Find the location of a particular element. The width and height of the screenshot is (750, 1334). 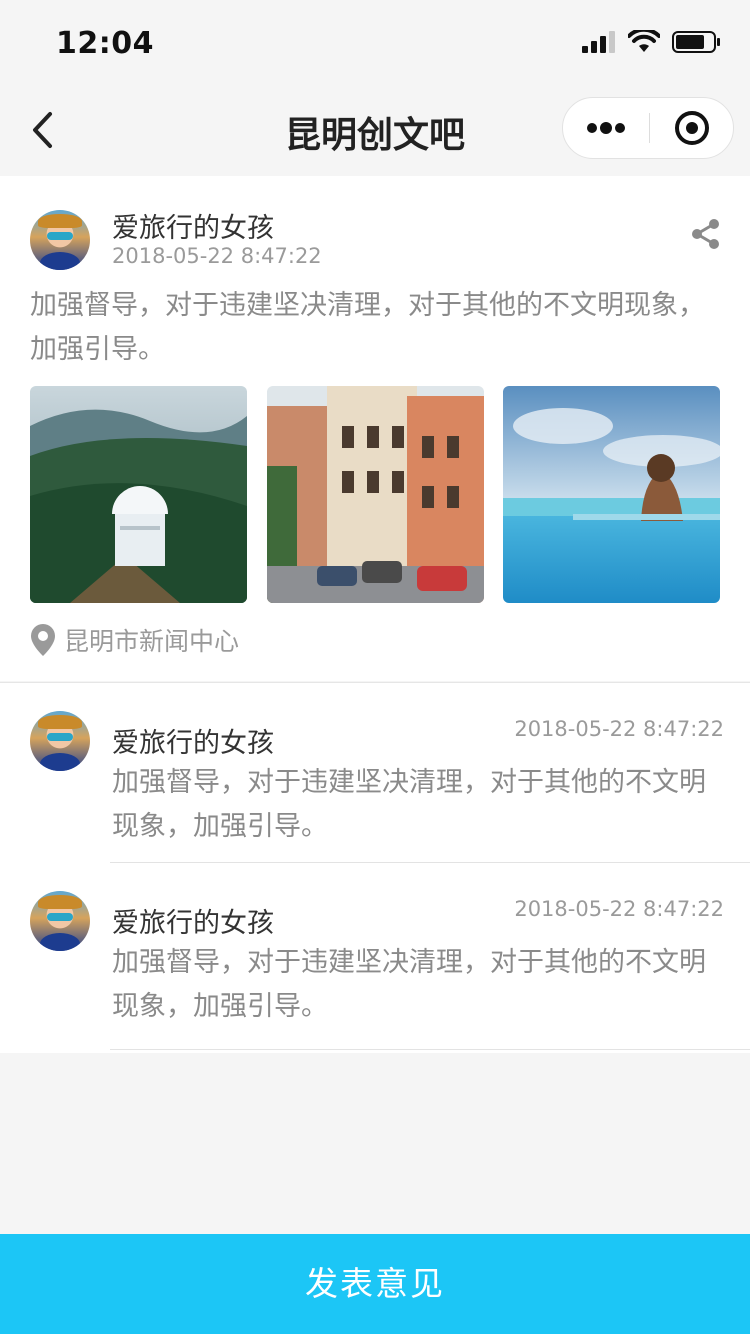

close-mini-program-button is located at coordinates (692, 128).